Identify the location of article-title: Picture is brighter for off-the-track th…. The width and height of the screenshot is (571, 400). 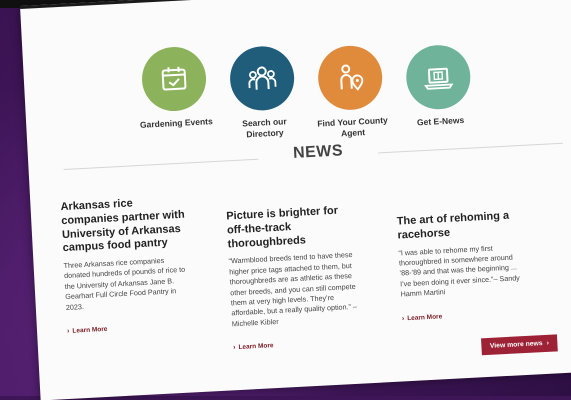
(291, 228).